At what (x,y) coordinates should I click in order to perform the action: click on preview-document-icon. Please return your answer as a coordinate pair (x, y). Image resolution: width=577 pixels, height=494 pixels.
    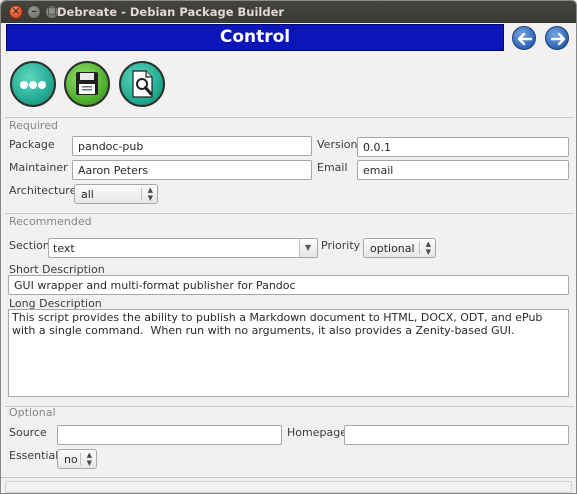
    Looking at the image, I should click on (142, 84).